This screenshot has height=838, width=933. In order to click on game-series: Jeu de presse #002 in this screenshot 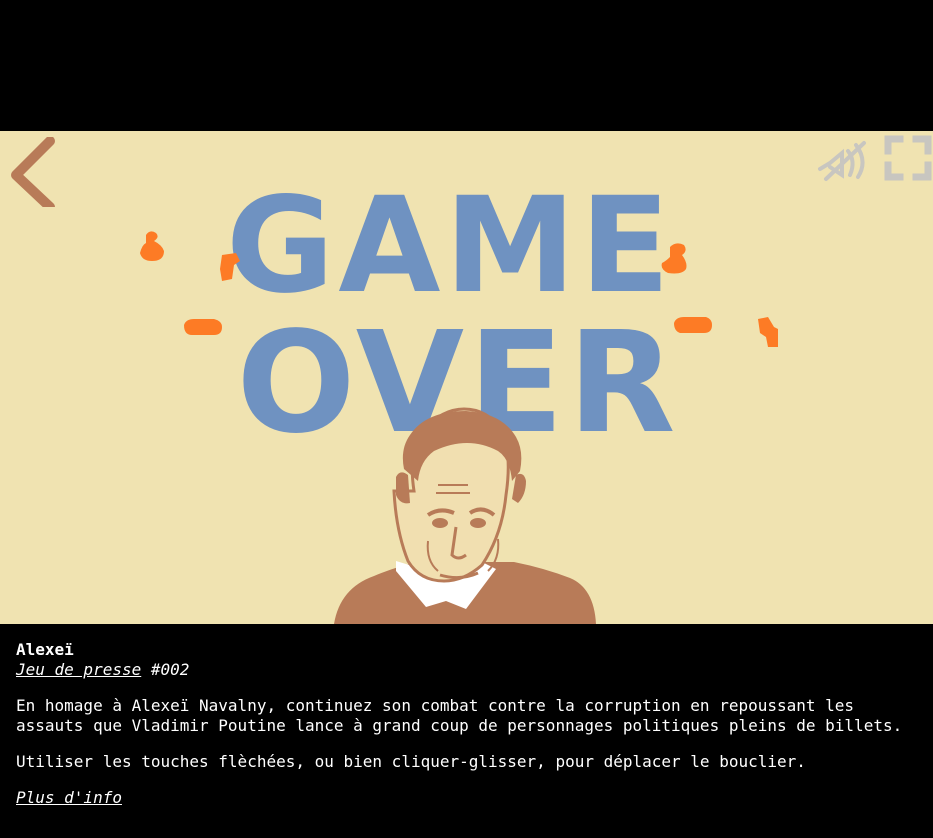, I will do `click(468, 670)`.